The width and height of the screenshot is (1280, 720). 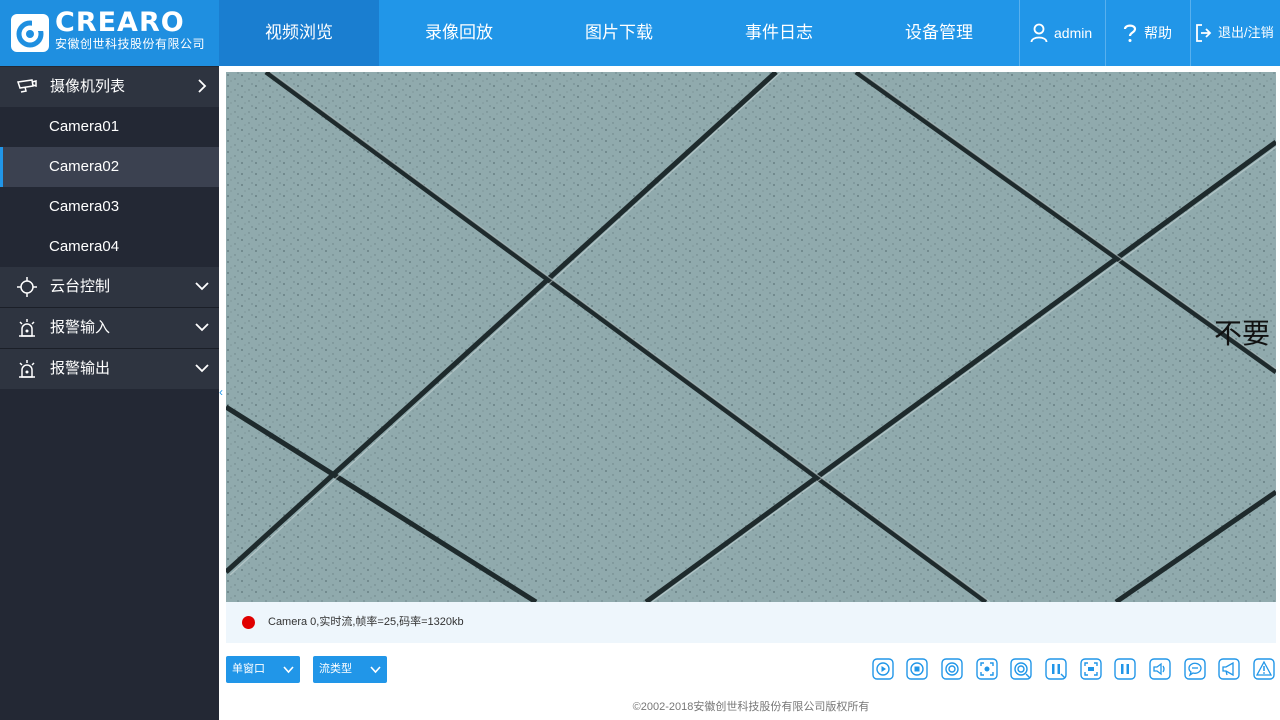 I want to click on record-button, so click(x=1021, y=669).